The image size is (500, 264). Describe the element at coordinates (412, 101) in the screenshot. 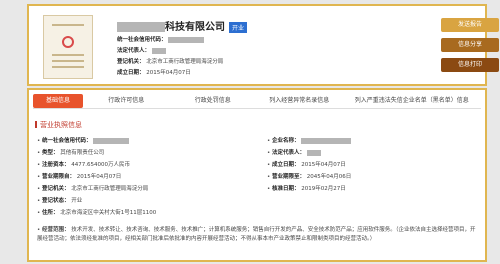

I see `tab-blacklist: 列入严重违法失信企业名单（黑名单）信息` at that location.